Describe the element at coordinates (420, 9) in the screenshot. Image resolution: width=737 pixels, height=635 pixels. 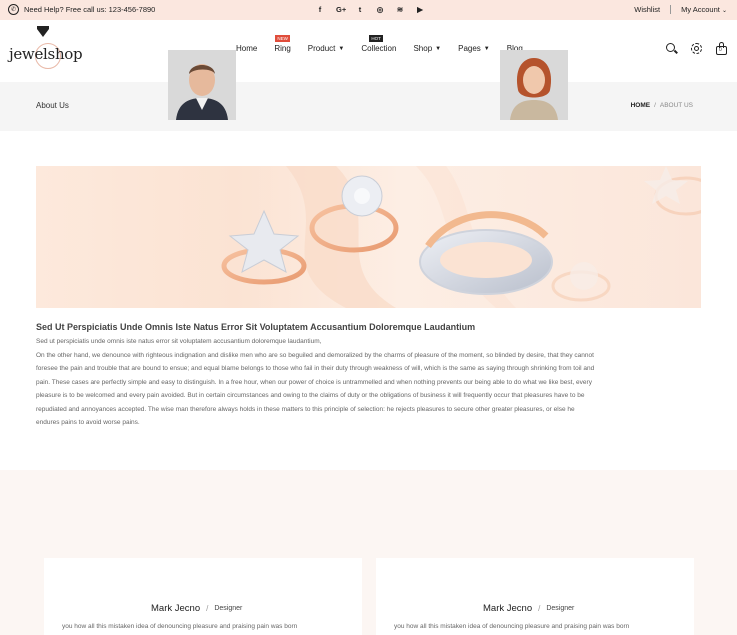
I see `youtube-icon: ▶` at that location.